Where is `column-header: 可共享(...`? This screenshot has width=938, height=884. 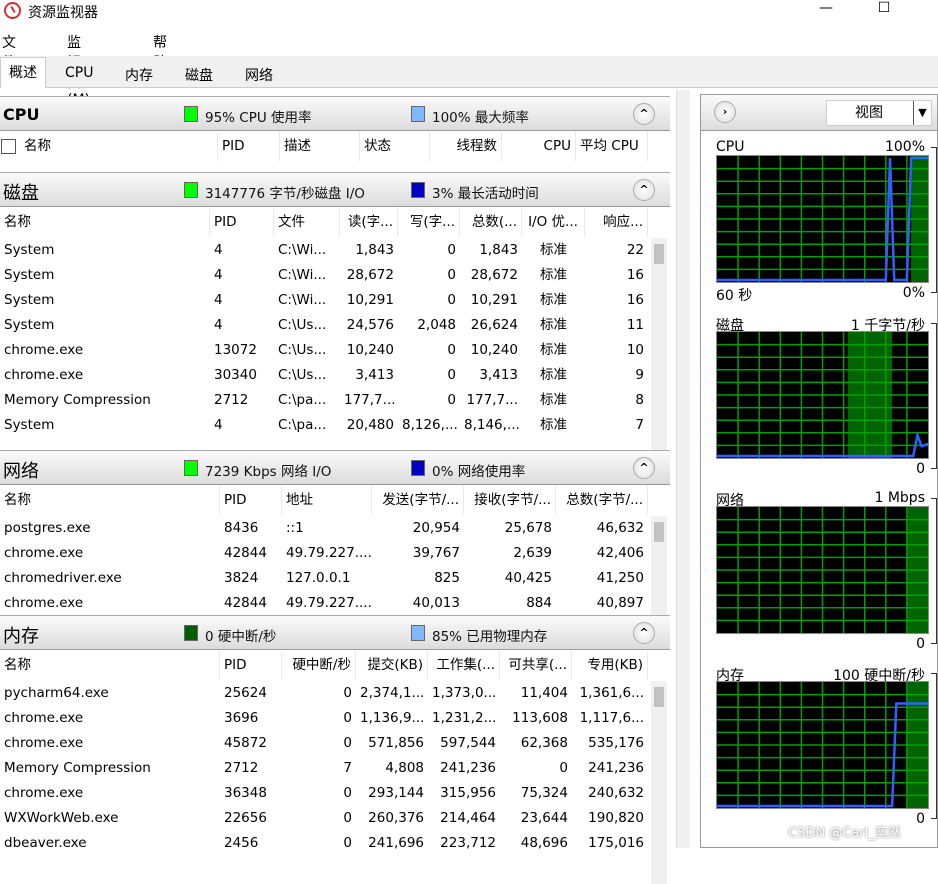 column-header: 可共享(... is located at coordinates (536, 665).